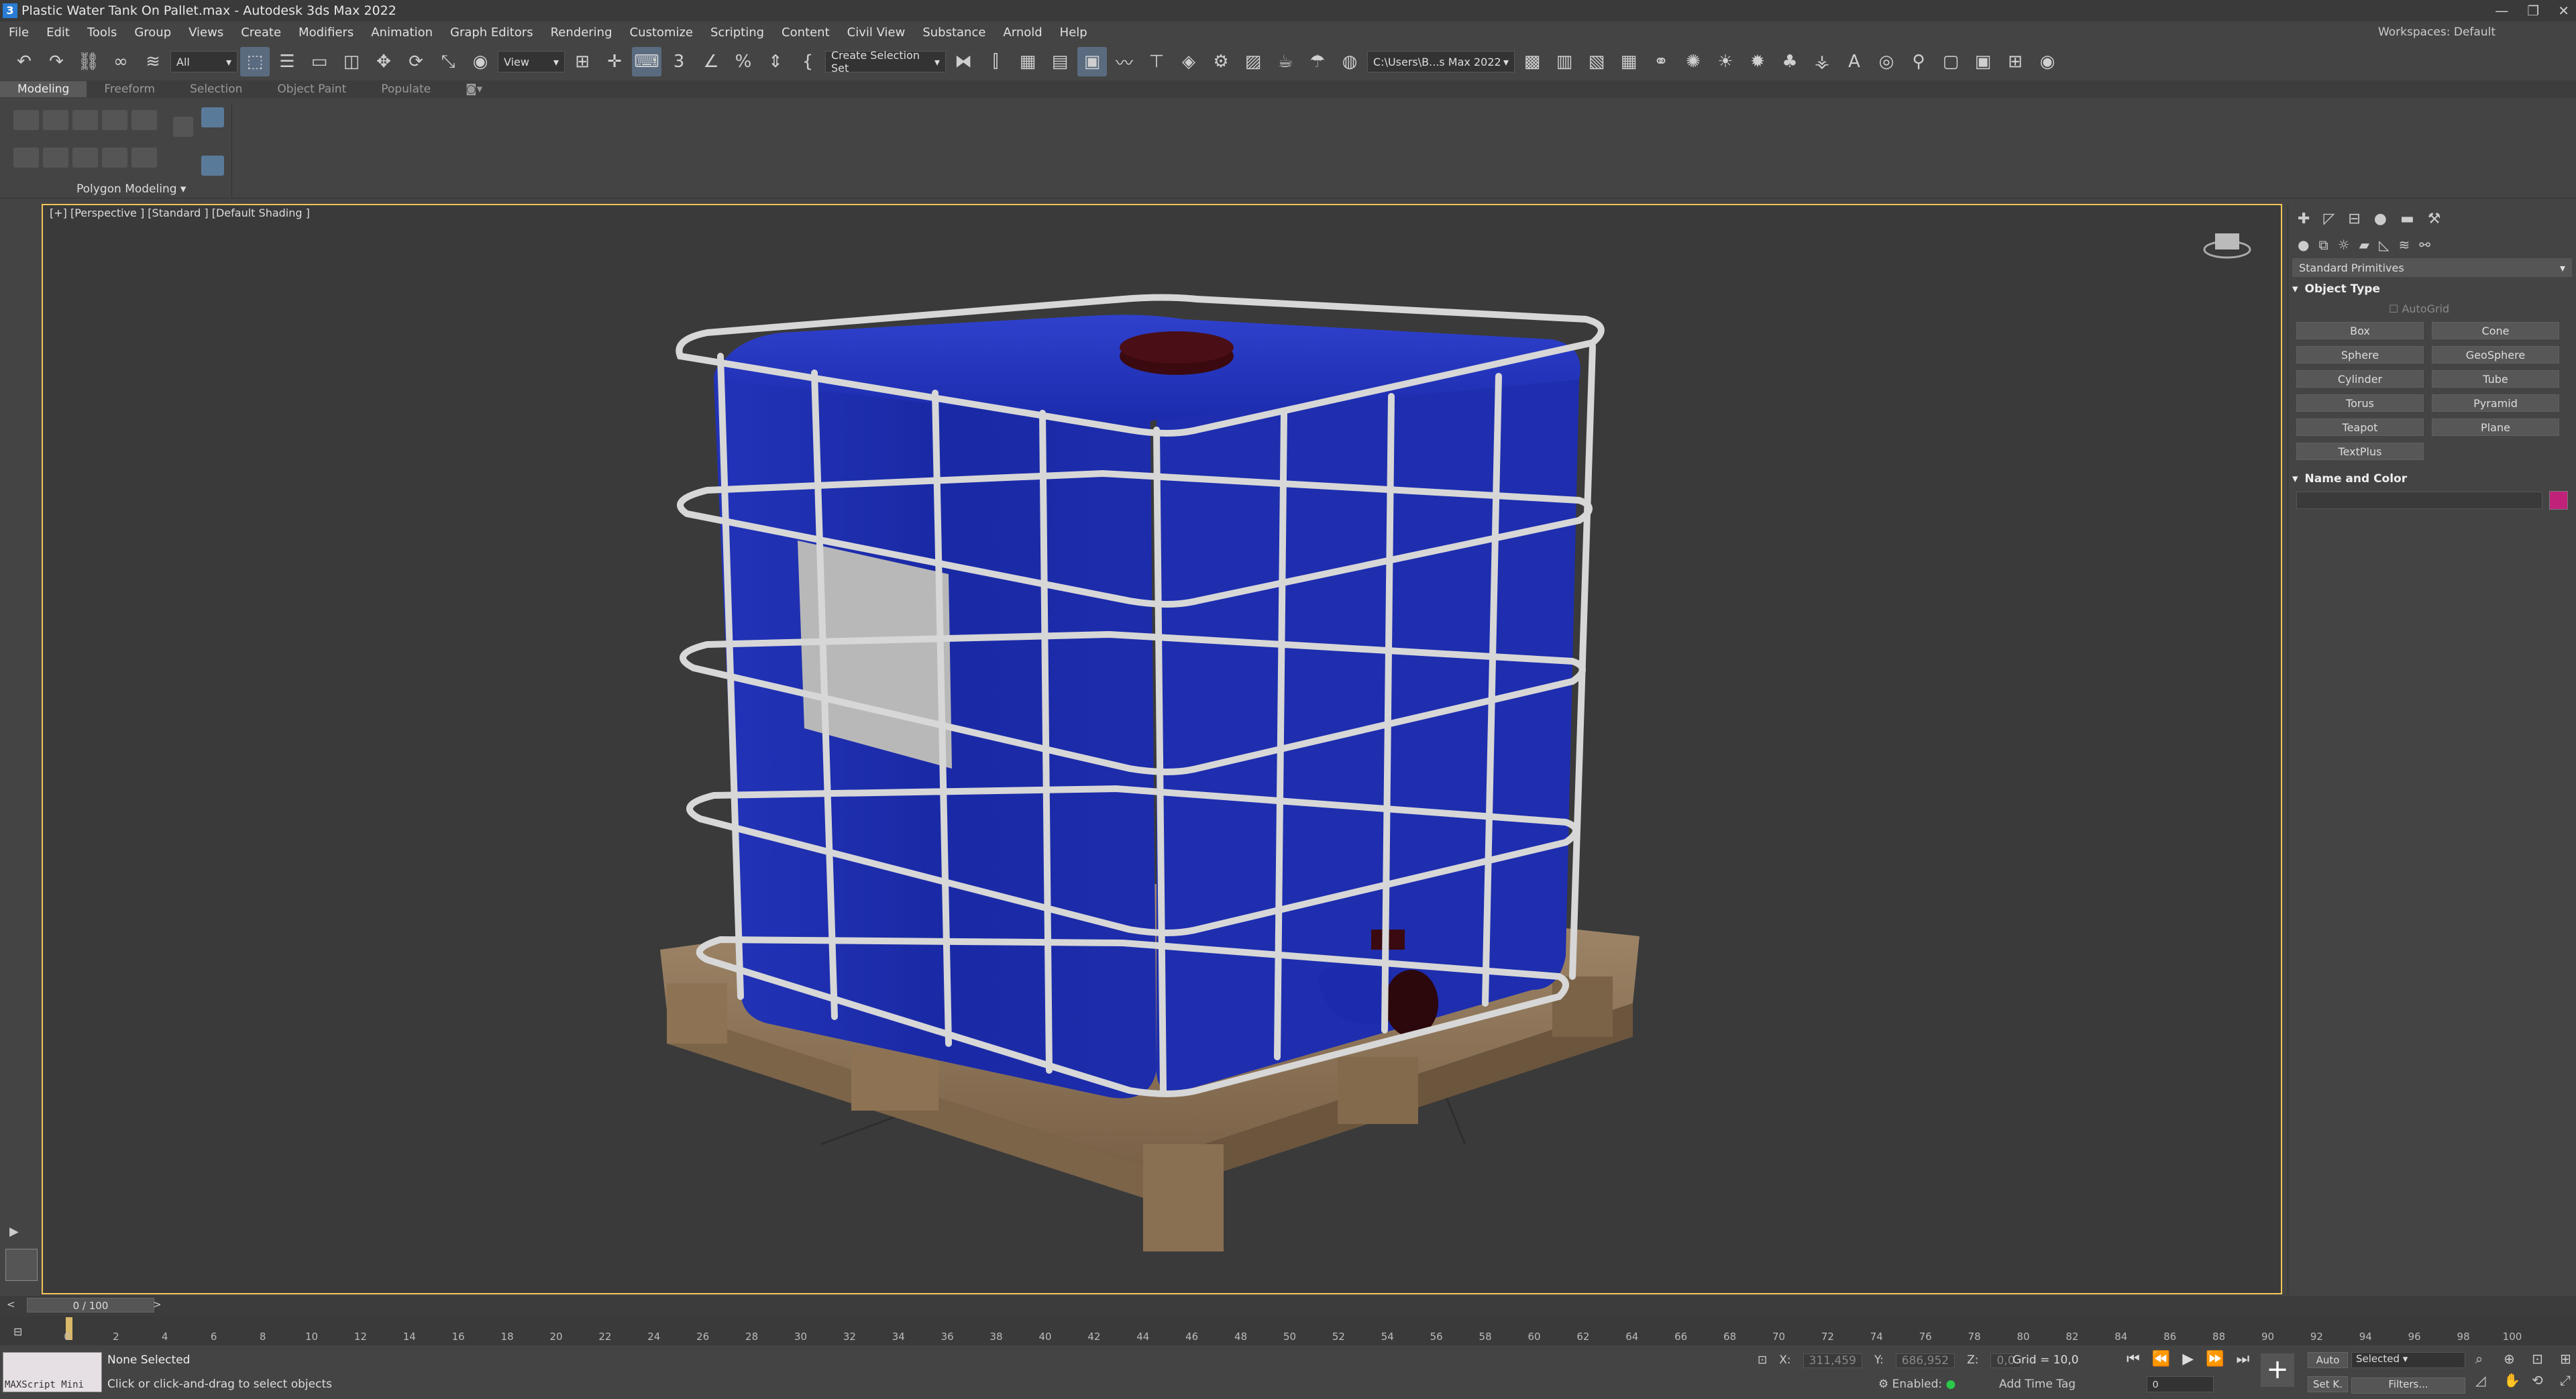 The image size is (2576, 1399). I want to click on tab-object-paint: Object Paint, so click(312, 89).